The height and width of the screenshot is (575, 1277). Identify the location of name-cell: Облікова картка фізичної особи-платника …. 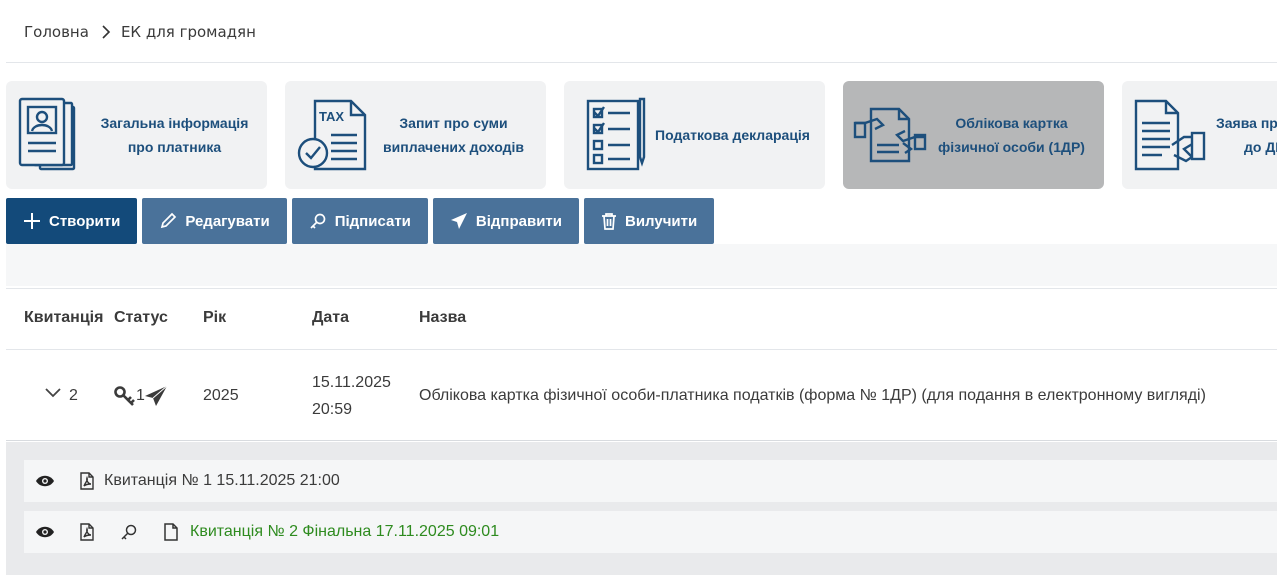
(812, 395).